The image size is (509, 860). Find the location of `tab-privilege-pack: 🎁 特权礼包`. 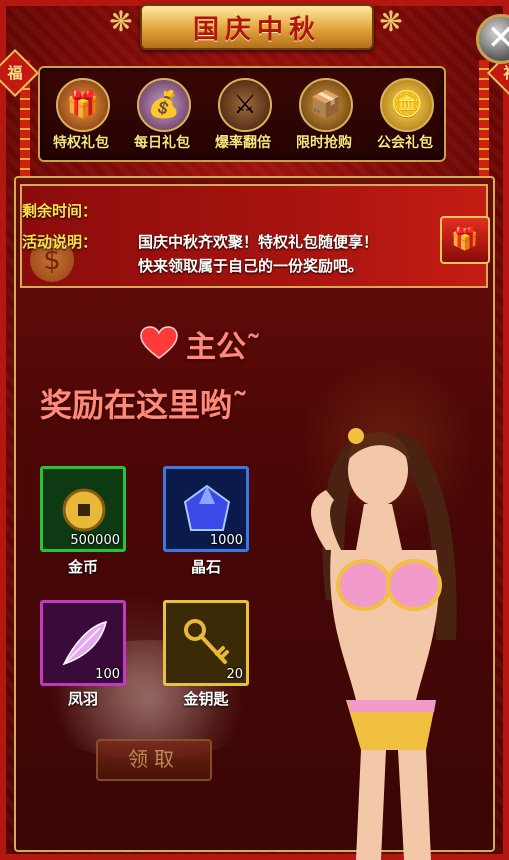

tab-privilege-pack: 🎁 特权礼包 is located at coordinates (81, 115).